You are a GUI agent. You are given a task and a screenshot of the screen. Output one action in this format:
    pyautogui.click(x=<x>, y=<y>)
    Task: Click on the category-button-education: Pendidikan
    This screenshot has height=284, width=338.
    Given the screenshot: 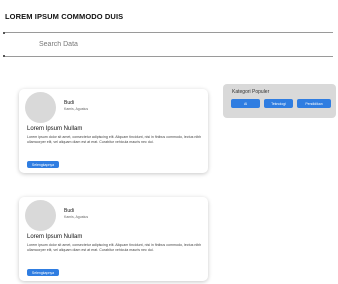 What is the action you would take?
    pyautogui.click(x=314, y=103)
    